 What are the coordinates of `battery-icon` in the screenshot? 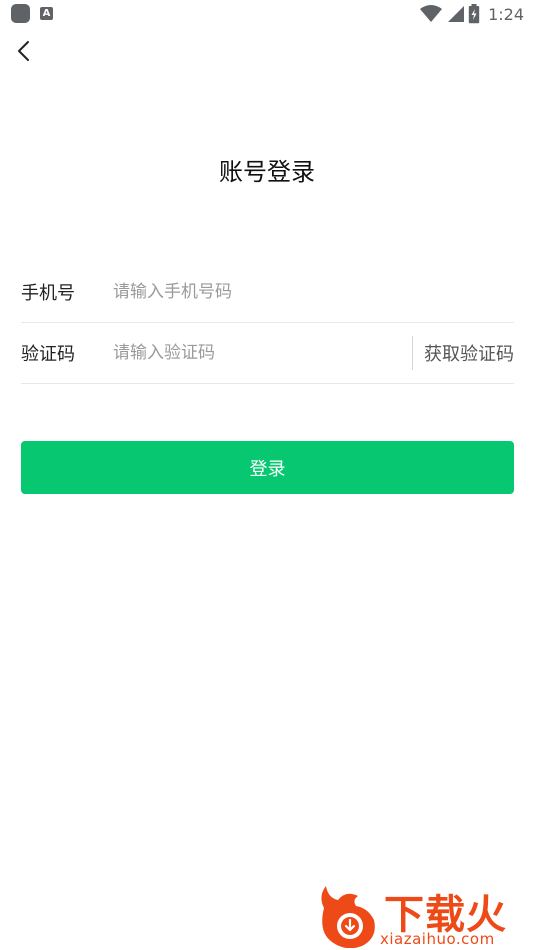 It's located at (474, 14).